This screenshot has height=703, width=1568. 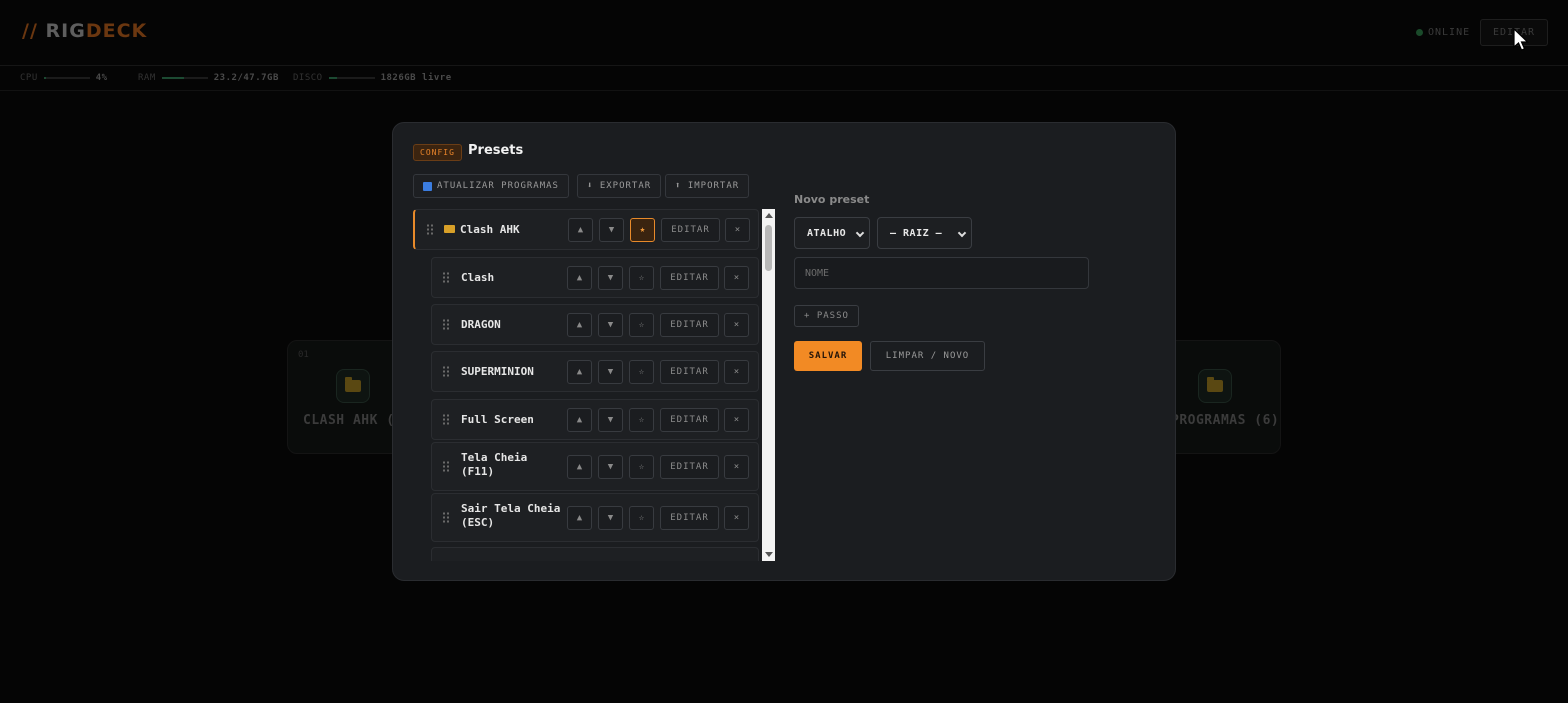 I want to click on status-label: ONLINE, so click(x=1449, y=32).